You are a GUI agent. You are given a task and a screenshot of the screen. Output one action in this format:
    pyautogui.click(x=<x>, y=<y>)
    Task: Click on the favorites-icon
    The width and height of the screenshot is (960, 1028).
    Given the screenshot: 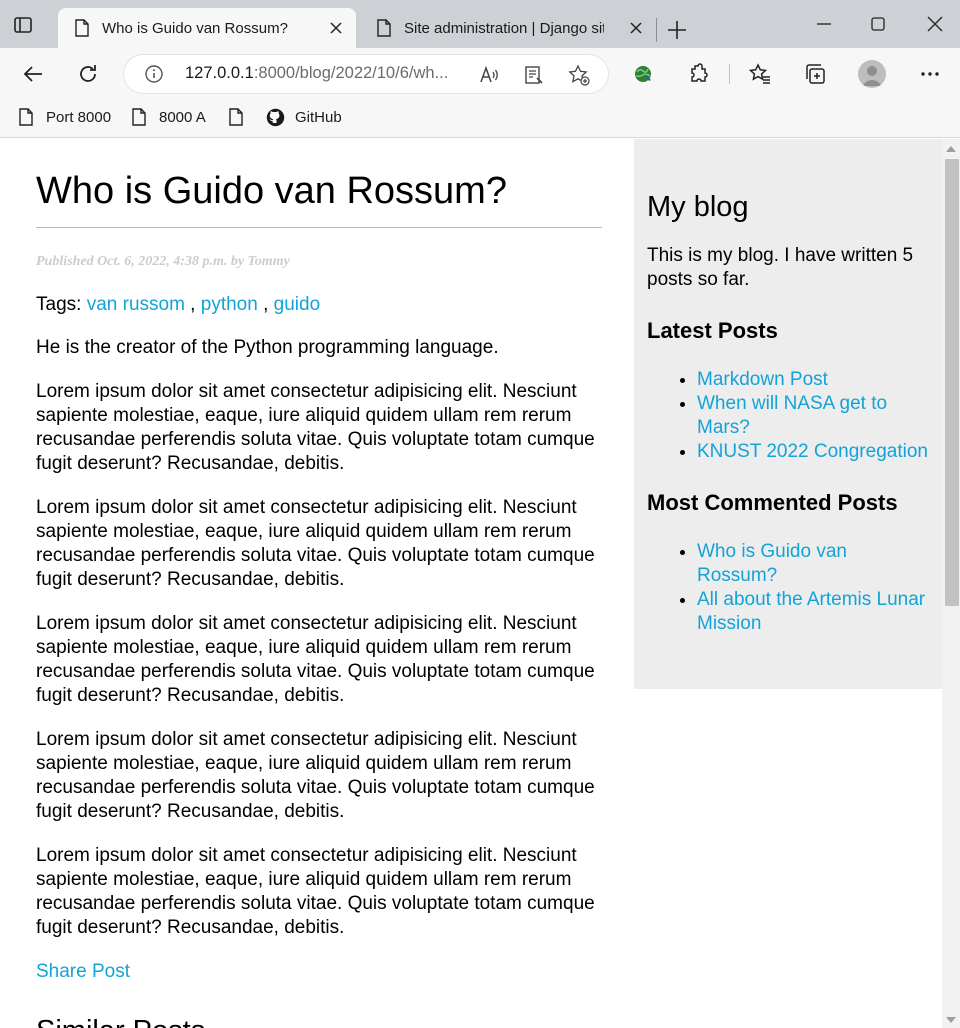 What is the action you would take?
    pyautogui.click(x=760, y=74)
    